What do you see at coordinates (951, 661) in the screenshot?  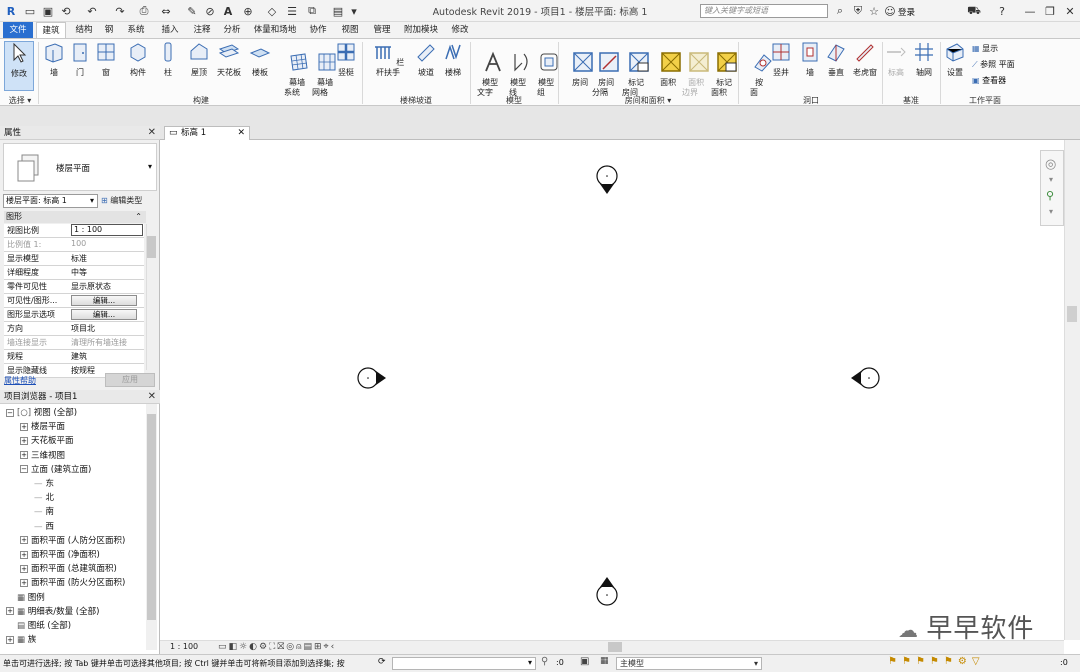 I see `drag-elements-icon: ⚑` at bounding box center [951, 661].